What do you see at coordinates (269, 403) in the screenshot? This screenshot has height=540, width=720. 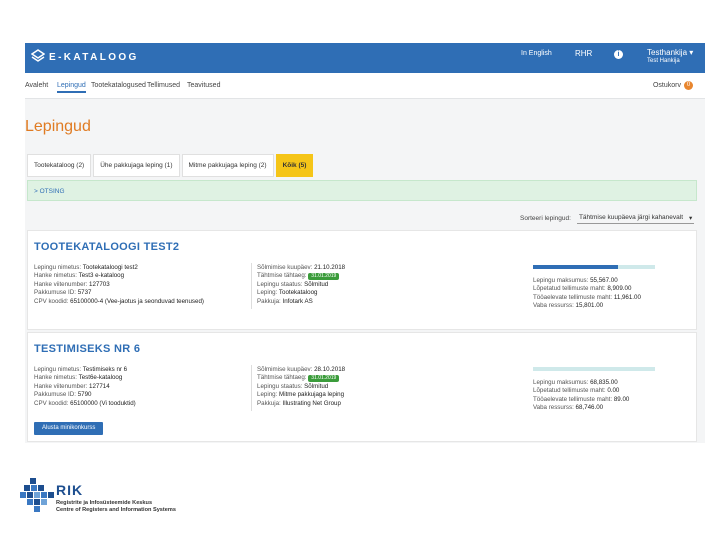 I see `field-label: Pakkuja:` at bounding box center [269, 403].